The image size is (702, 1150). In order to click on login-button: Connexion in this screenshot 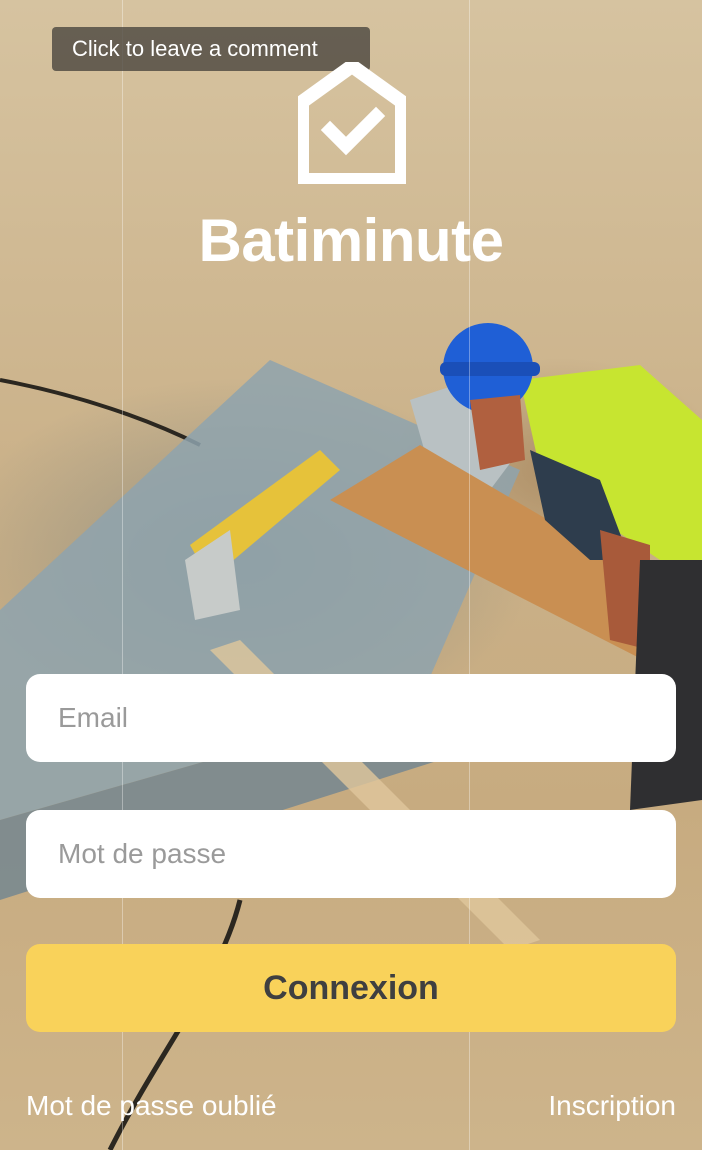, I will do `click(351, 988)`.